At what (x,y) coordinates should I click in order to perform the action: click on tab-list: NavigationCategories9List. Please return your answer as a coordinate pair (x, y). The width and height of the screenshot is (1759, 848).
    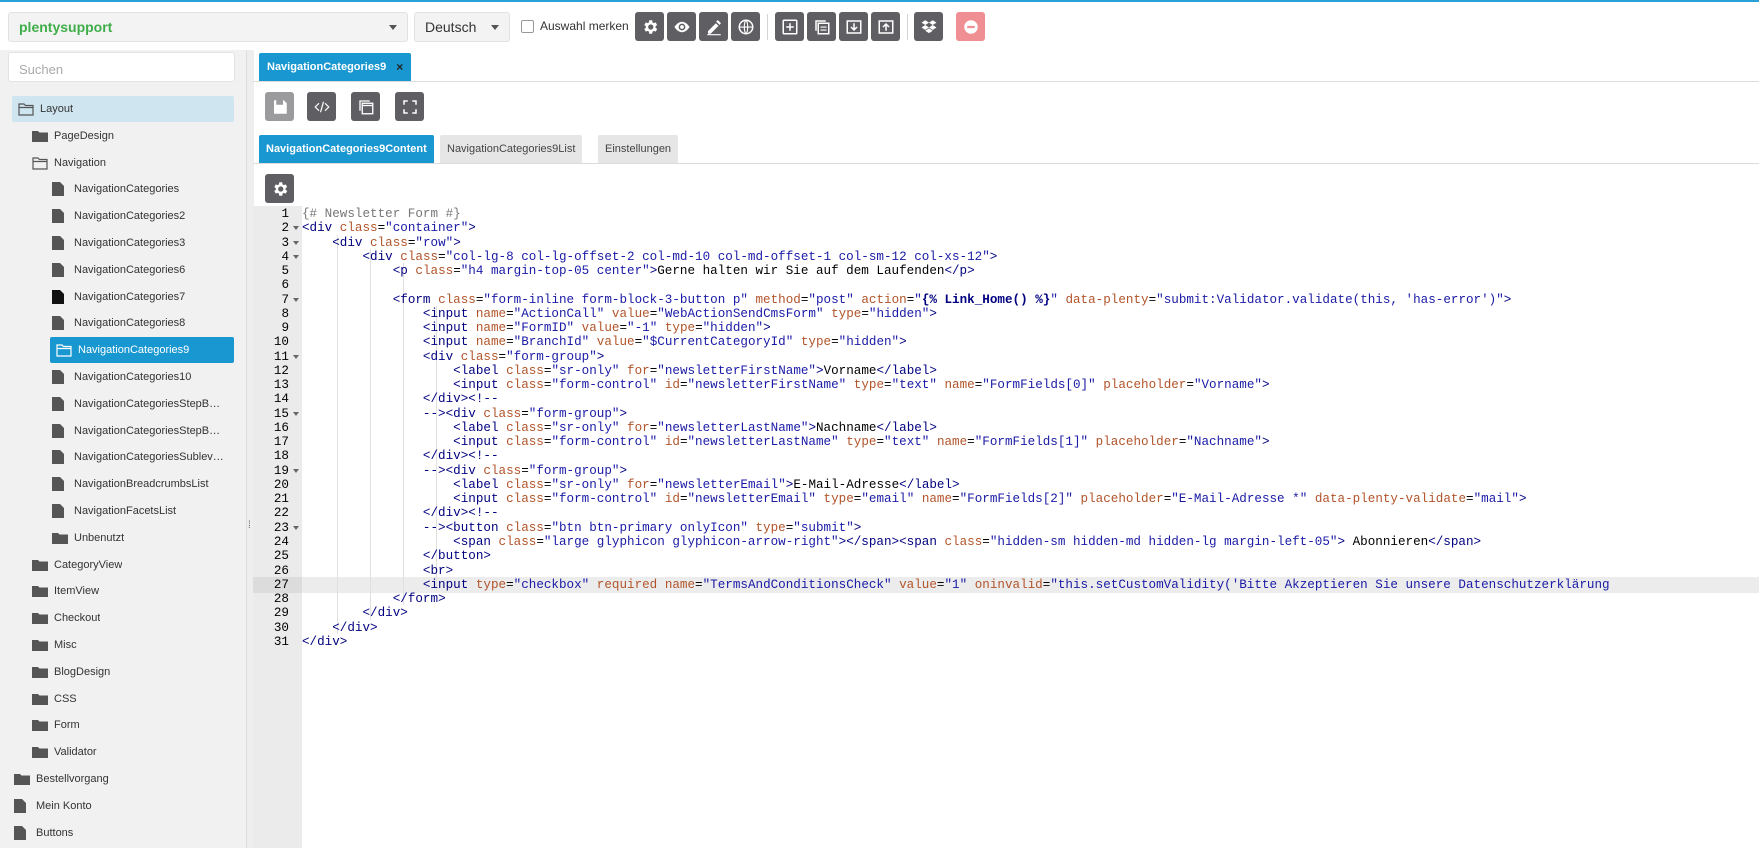
    Looking at the image, I should click on (511, 149).